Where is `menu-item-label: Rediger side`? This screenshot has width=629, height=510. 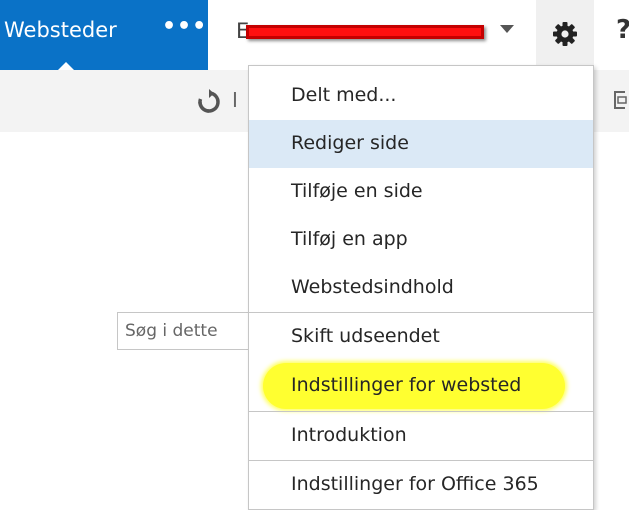 menu-item-label: Rediger side is located at coordinates (350, 143).